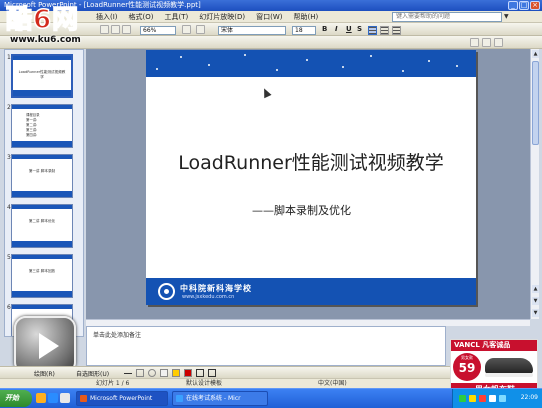 The height and width of the screenshot is (408, 542). Describe the element at coordinates (45, 40) in the screenshot. I see `logo-url: www.ku6.com` at that location.